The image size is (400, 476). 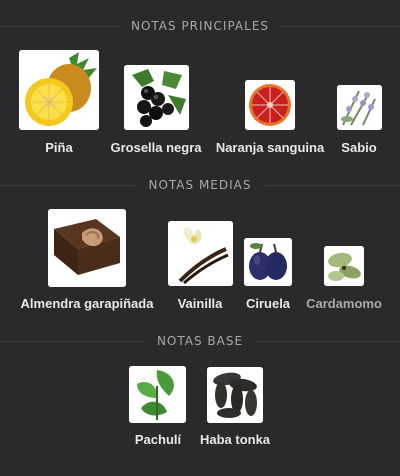 I want to click on note-label: Ciruela, so click(x=268, y=303).